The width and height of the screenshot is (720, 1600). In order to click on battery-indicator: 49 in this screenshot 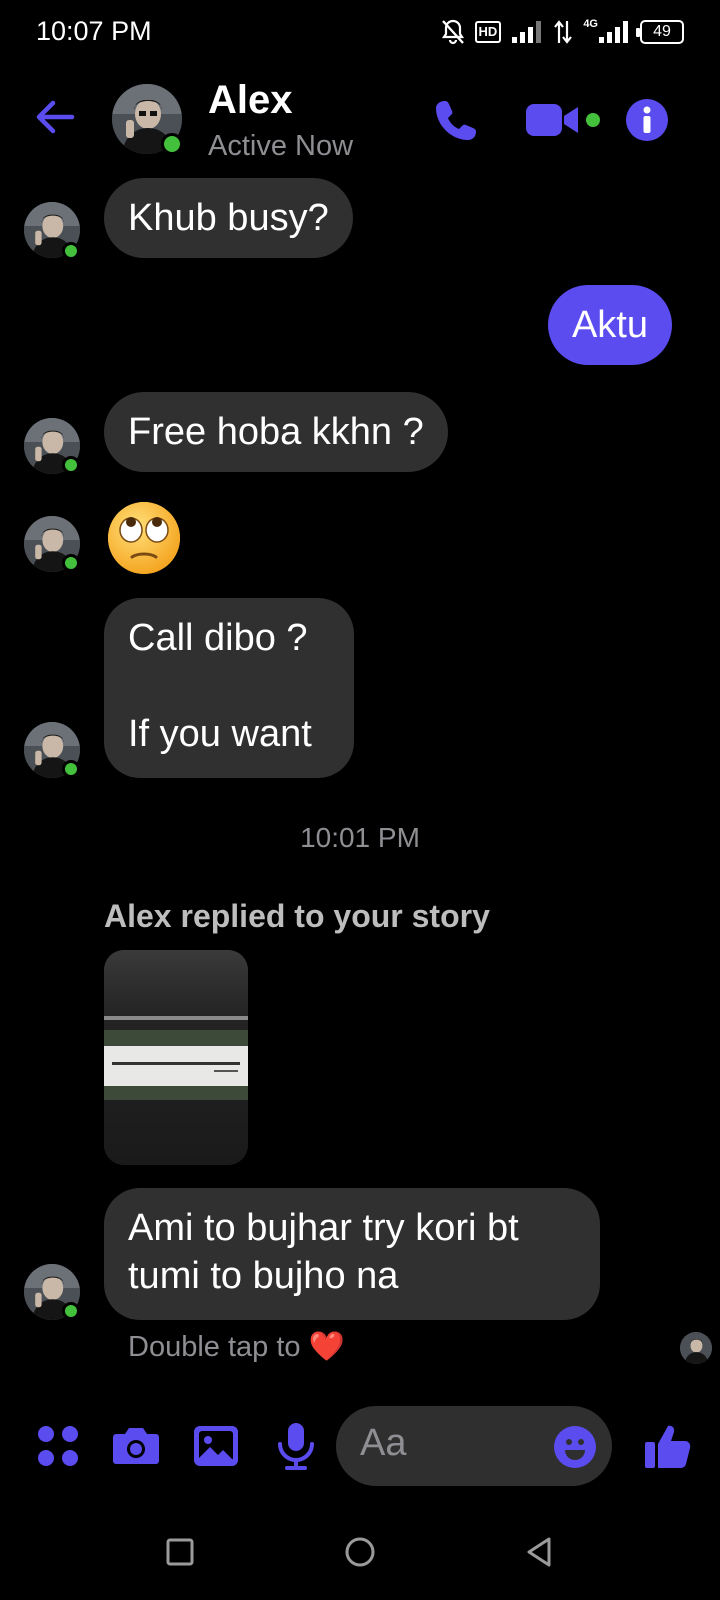, I will do `click(660, 32)`.